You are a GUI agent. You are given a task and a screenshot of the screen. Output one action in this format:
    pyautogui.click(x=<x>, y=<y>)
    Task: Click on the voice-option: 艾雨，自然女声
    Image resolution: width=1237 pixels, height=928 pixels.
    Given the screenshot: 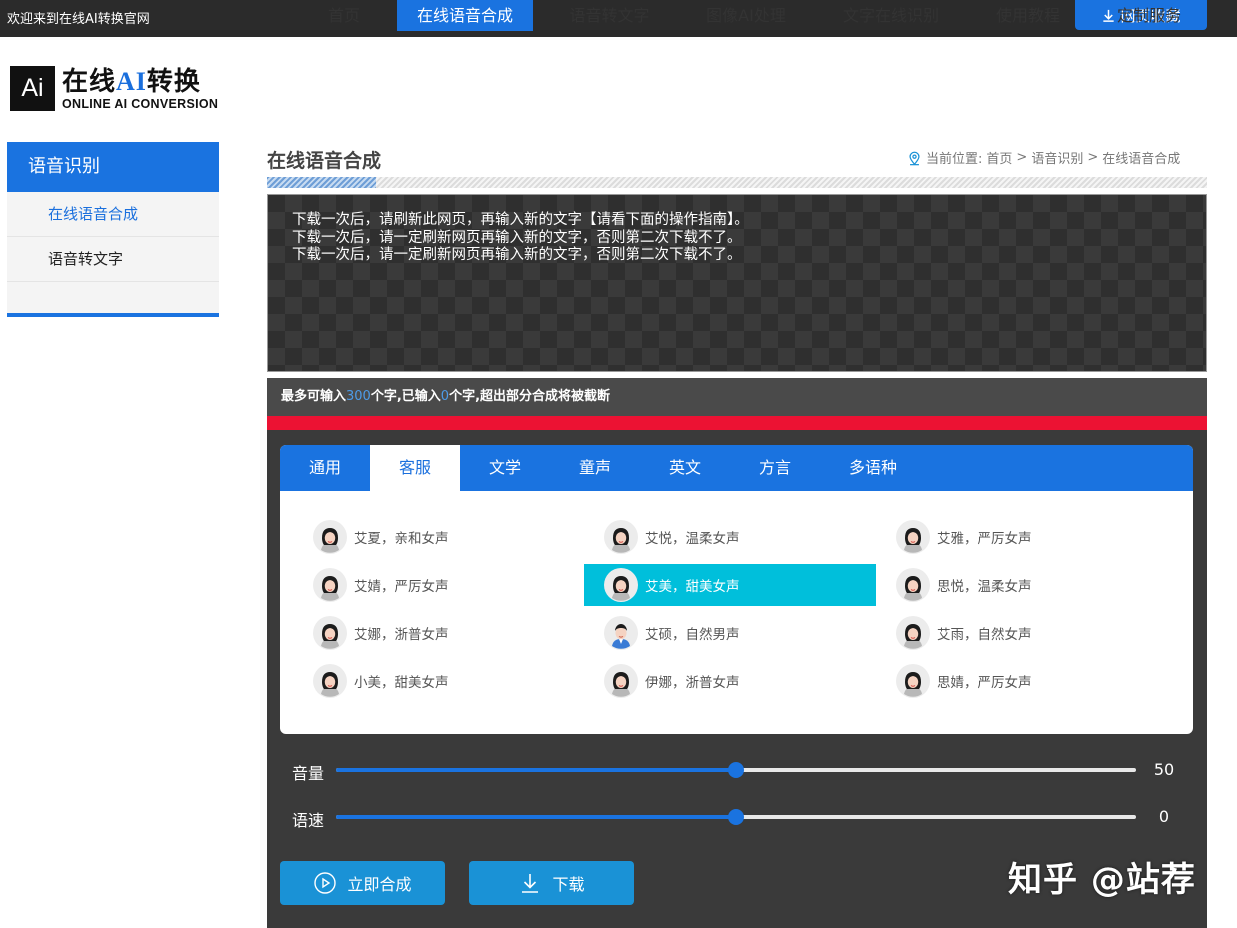 What is the action you would take?
    pyautogui.click(x=1022, y=633)
    